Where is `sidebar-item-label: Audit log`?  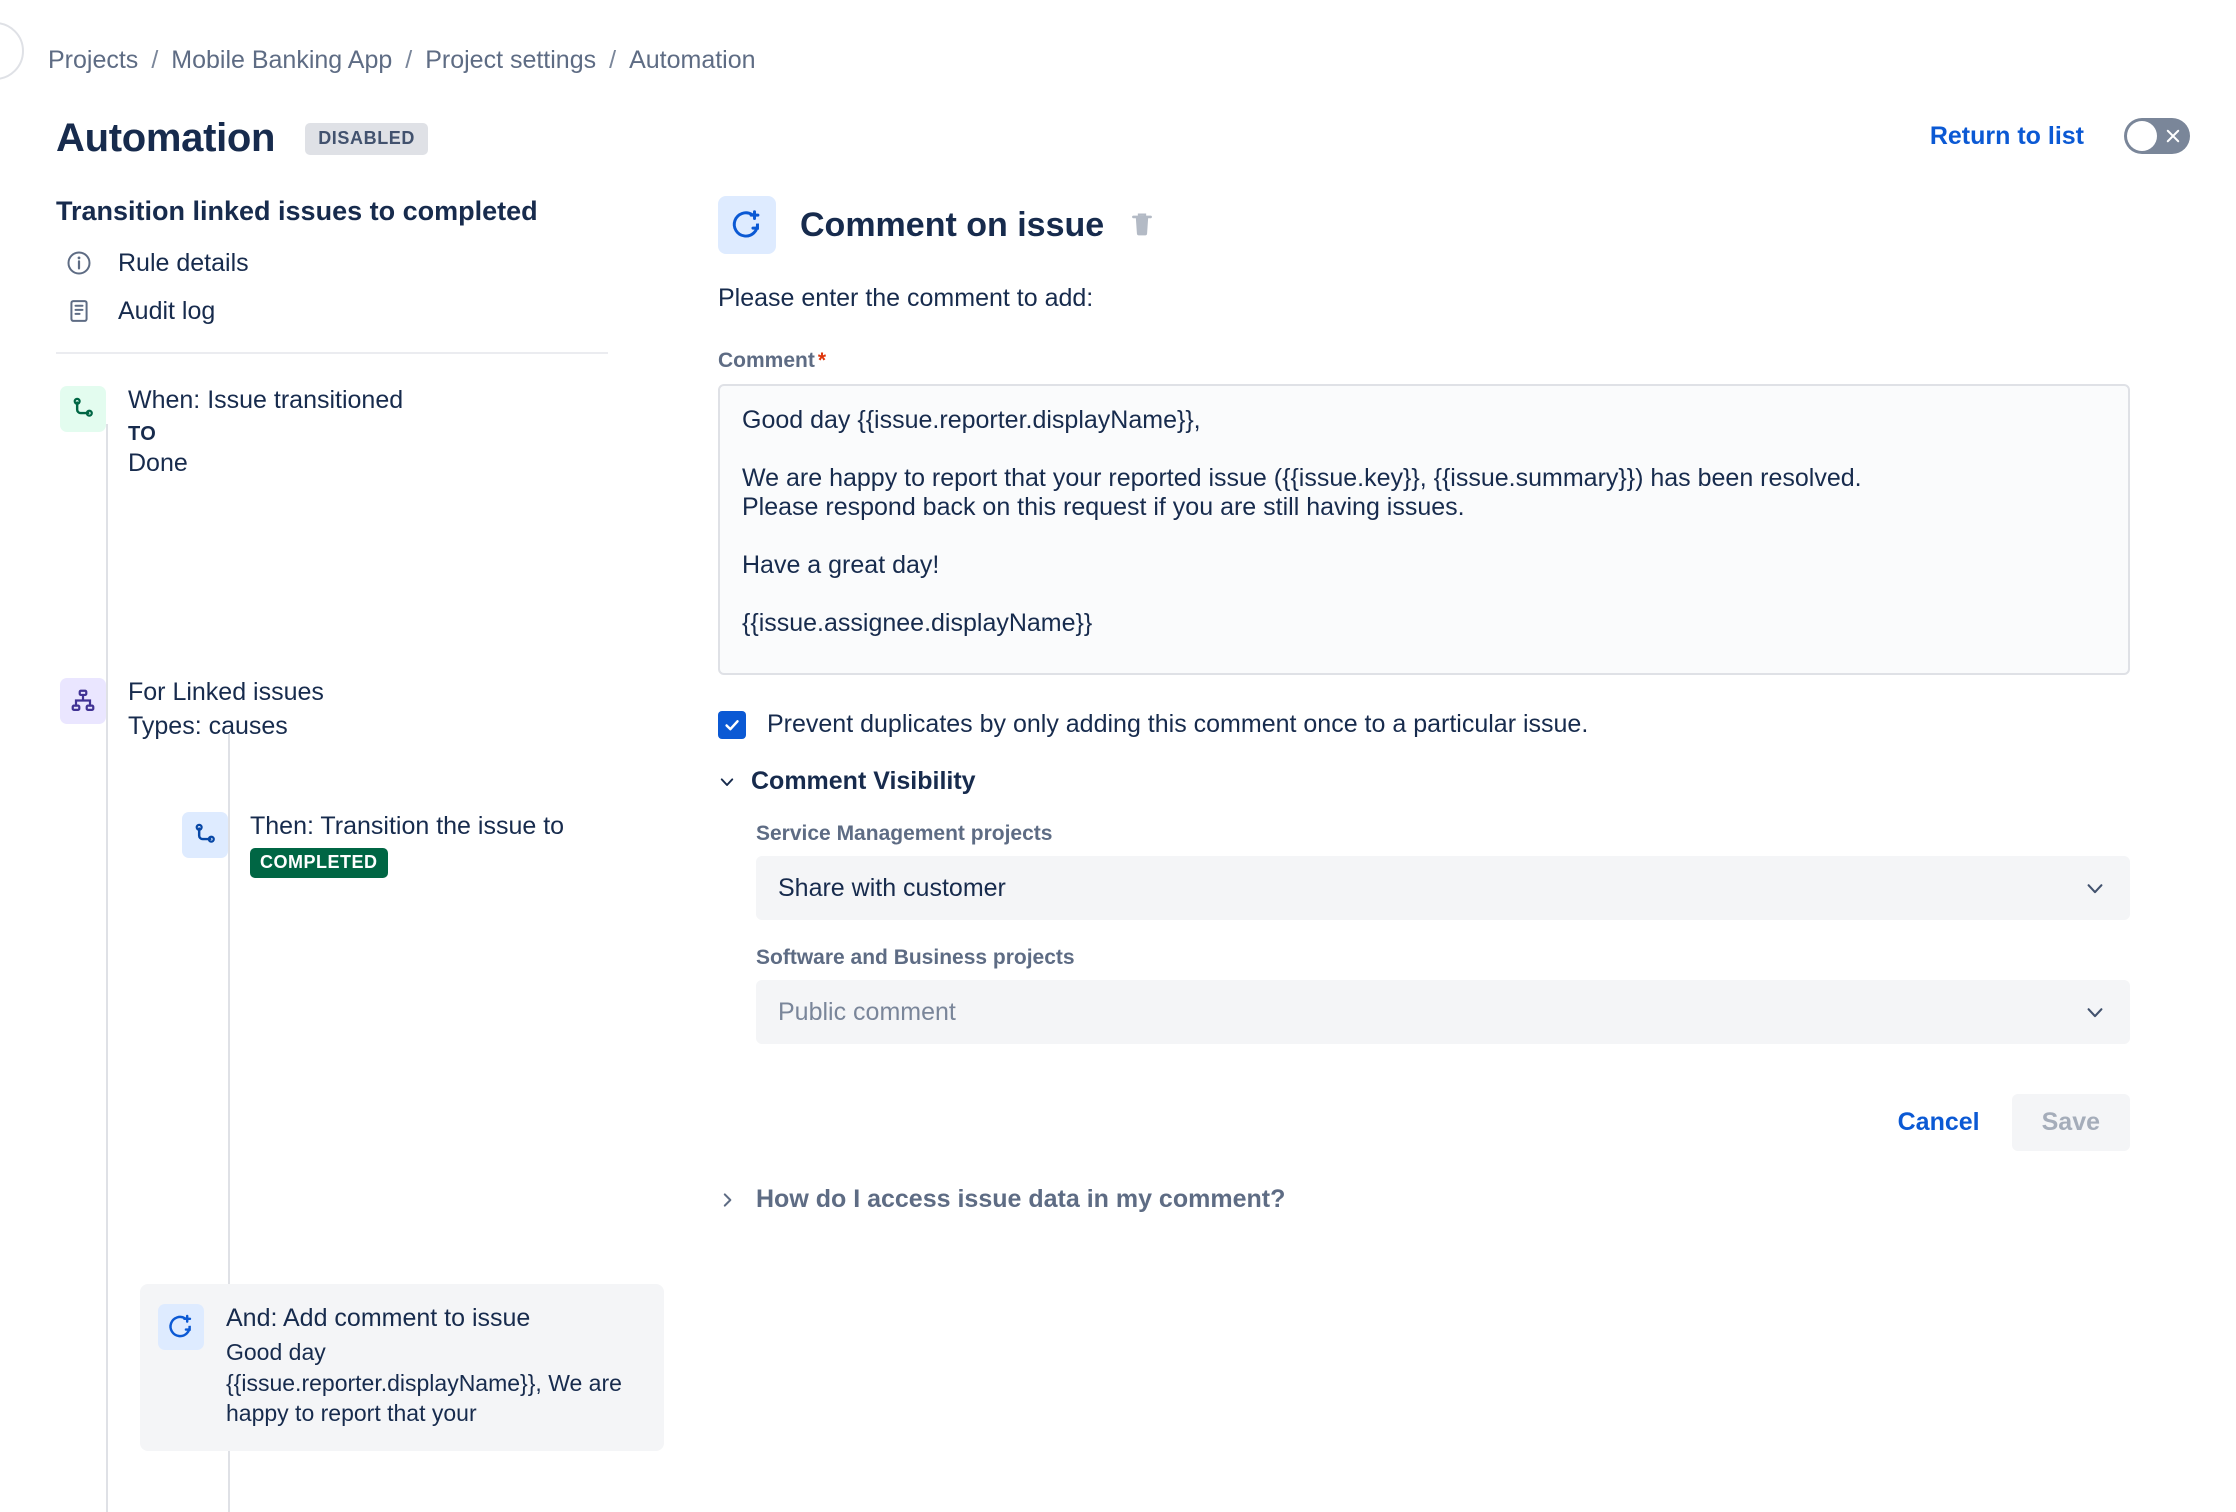
sidebar-item-label: Audit log is located at coordinates (167, 310).